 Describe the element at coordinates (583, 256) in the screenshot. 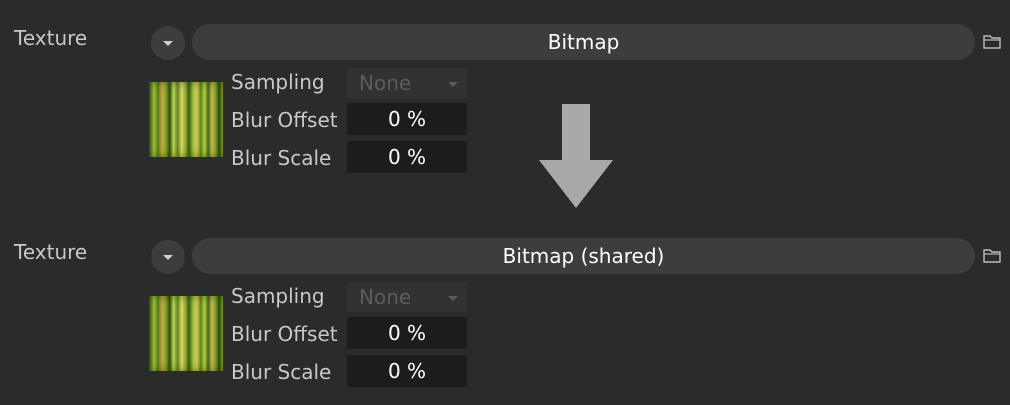

I see `shader-name-button: Bitmap (shared)` at that location.